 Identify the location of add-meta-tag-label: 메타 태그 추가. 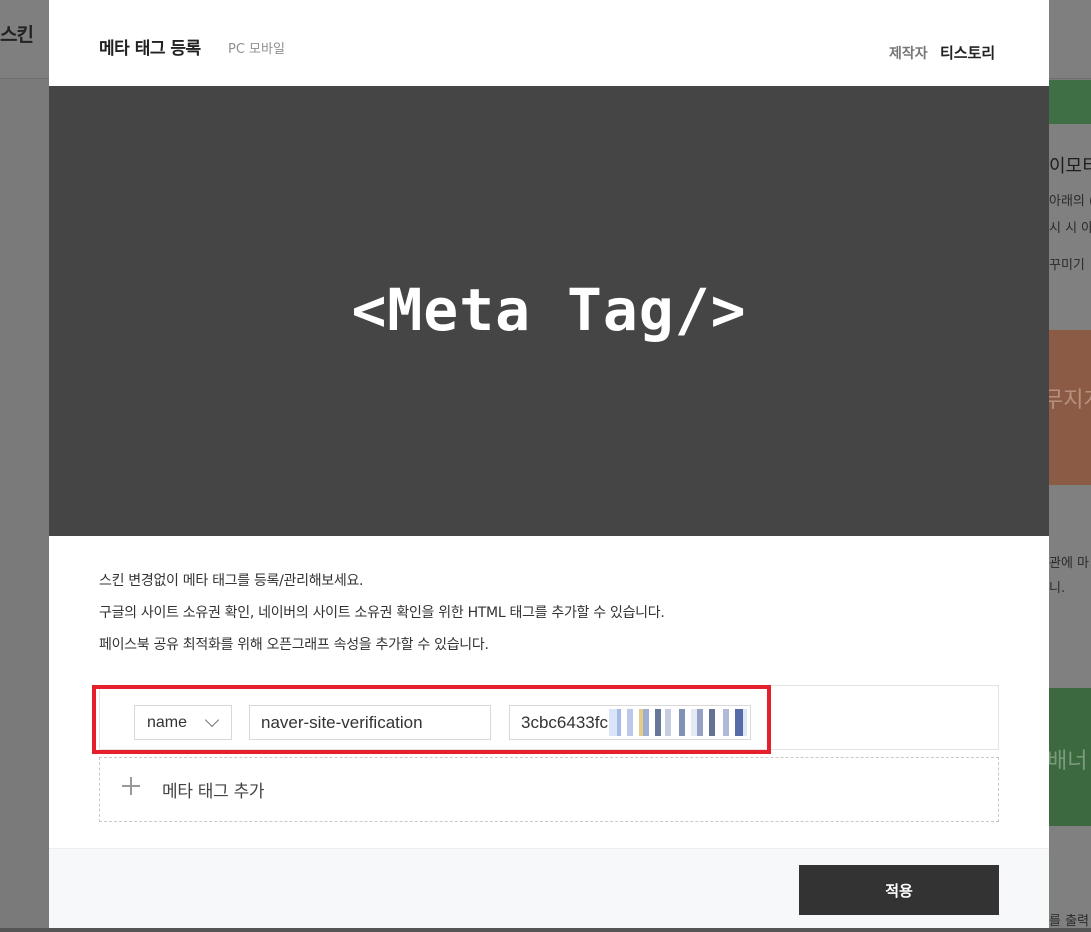
(213, 792).